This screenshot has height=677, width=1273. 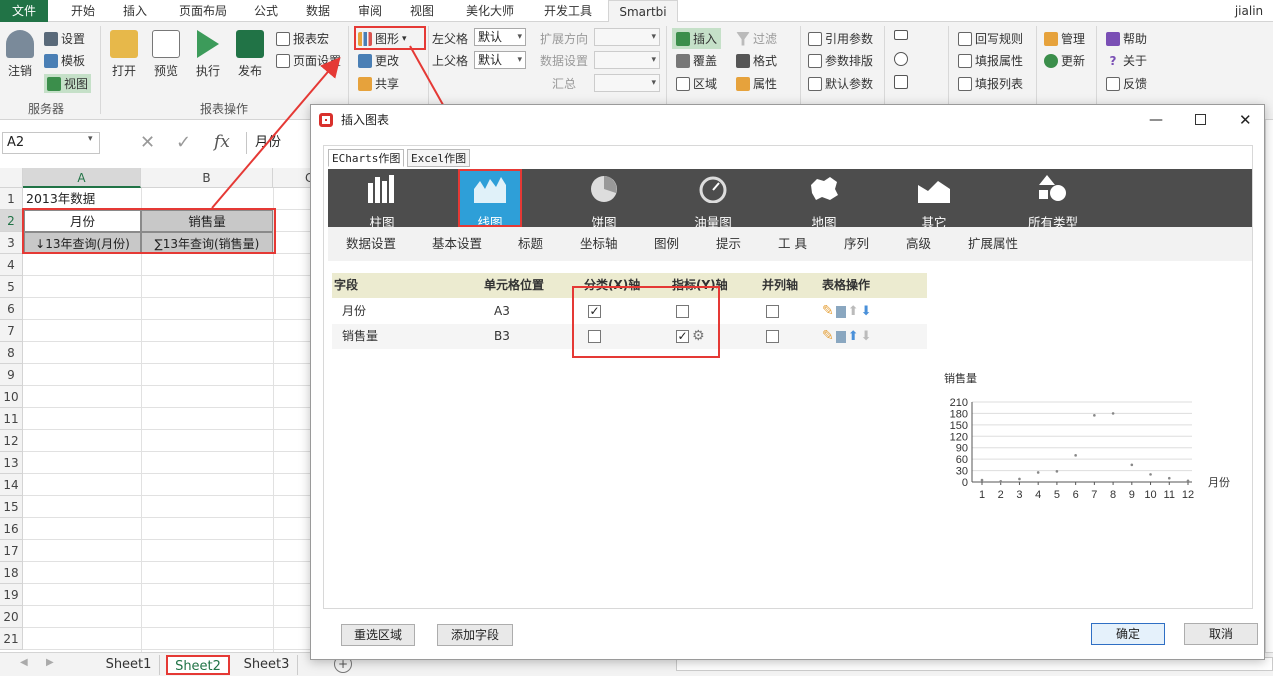 I want to click on tab-tools: 工 具, so click(x=792, y=244).